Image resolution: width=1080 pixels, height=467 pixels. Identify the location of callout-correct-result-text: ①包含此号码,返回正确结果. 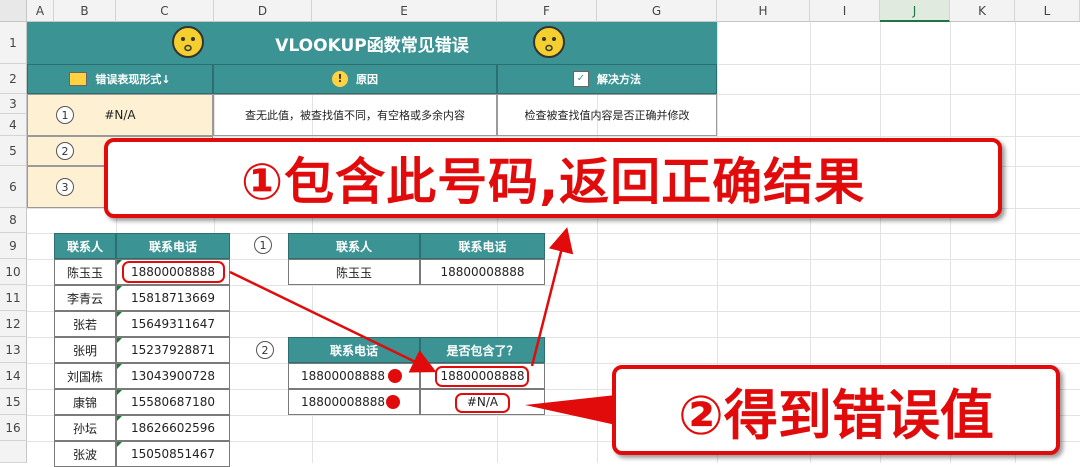
(553, 182).